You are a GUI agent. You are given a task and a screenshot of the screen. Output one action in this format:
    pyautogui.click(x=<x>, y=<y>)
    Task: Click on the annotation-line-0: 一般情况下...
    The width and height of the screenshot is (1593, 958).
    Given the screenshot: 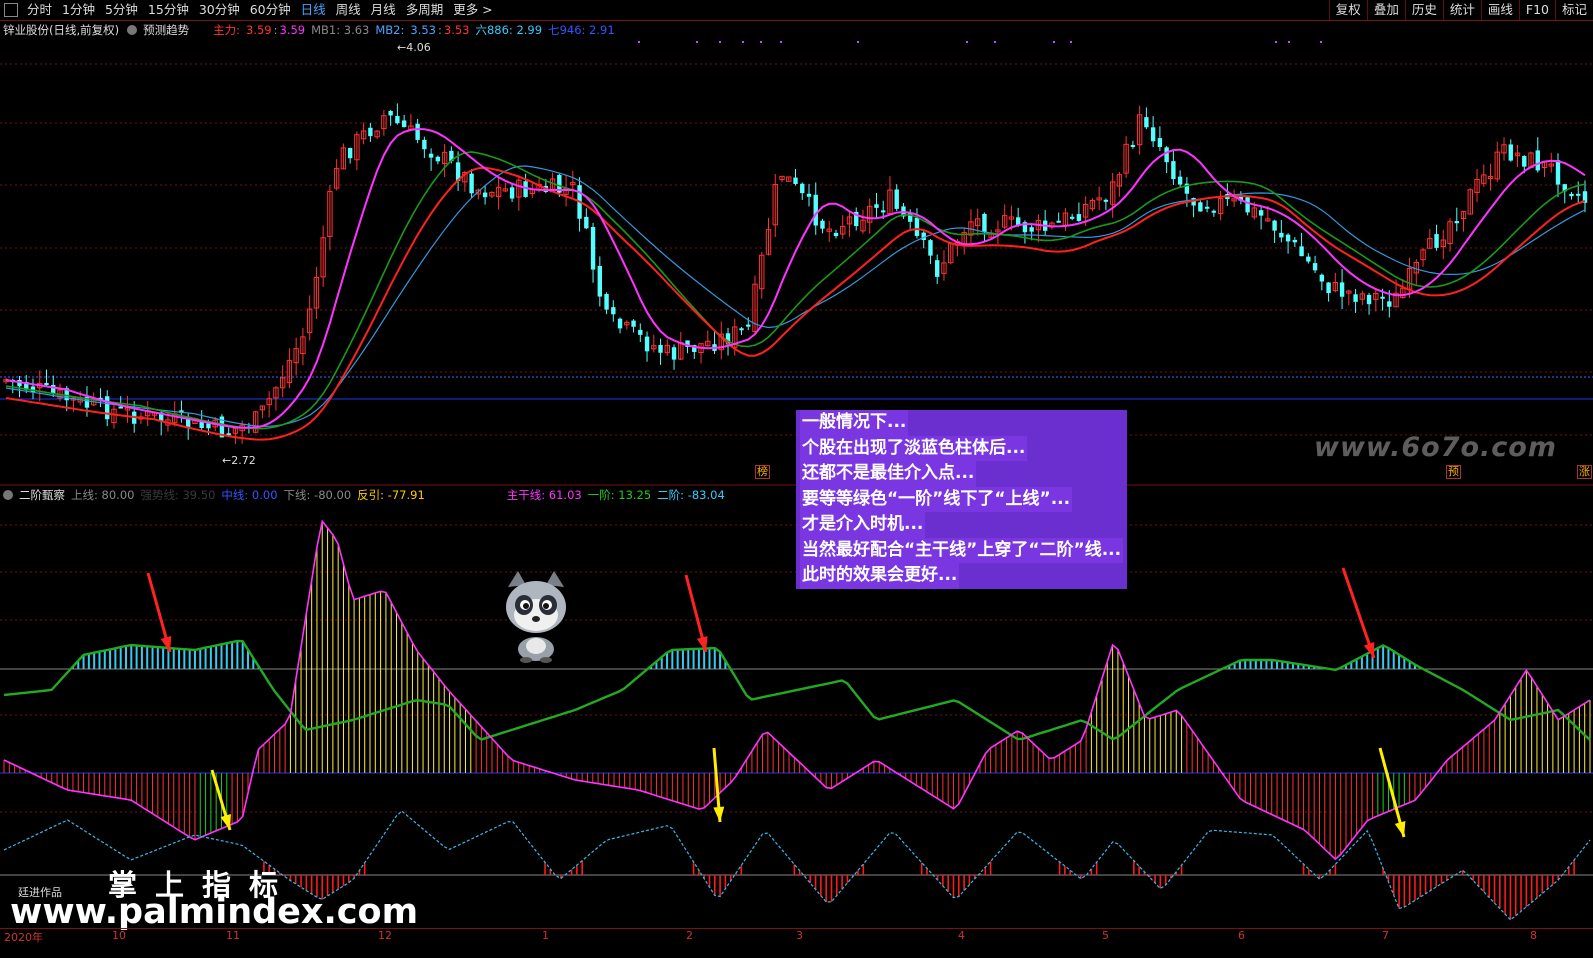 What is the action you would take?
    pyautogui.click(x=854, y=423)
    